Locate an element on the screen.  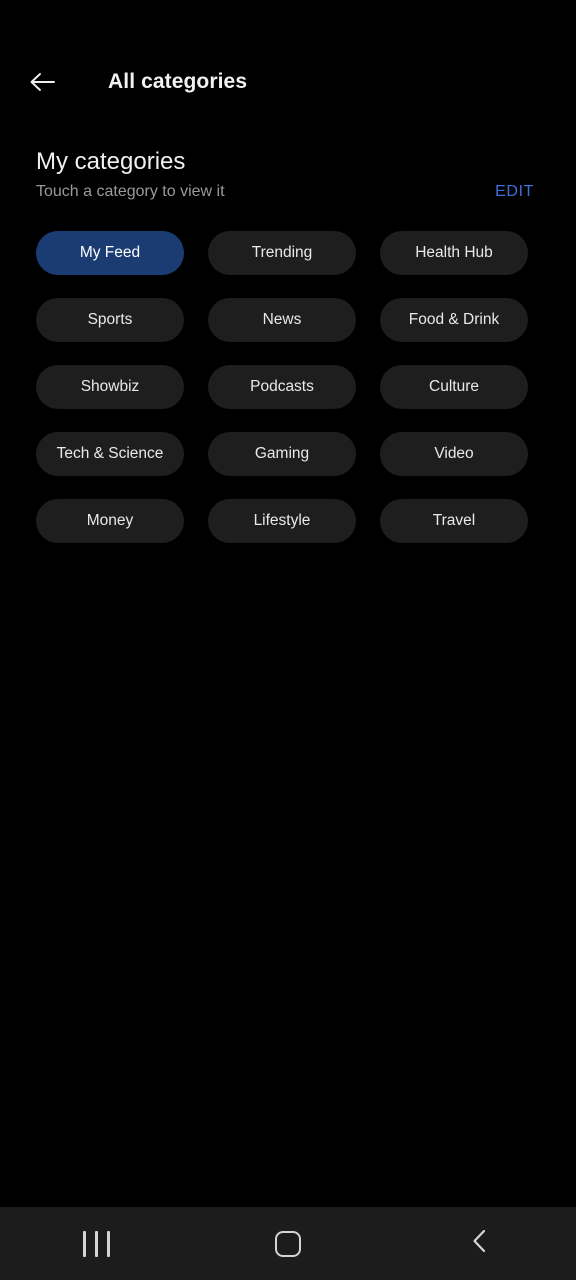
category-chip: Showbiz is located at coordinates (110, 387).